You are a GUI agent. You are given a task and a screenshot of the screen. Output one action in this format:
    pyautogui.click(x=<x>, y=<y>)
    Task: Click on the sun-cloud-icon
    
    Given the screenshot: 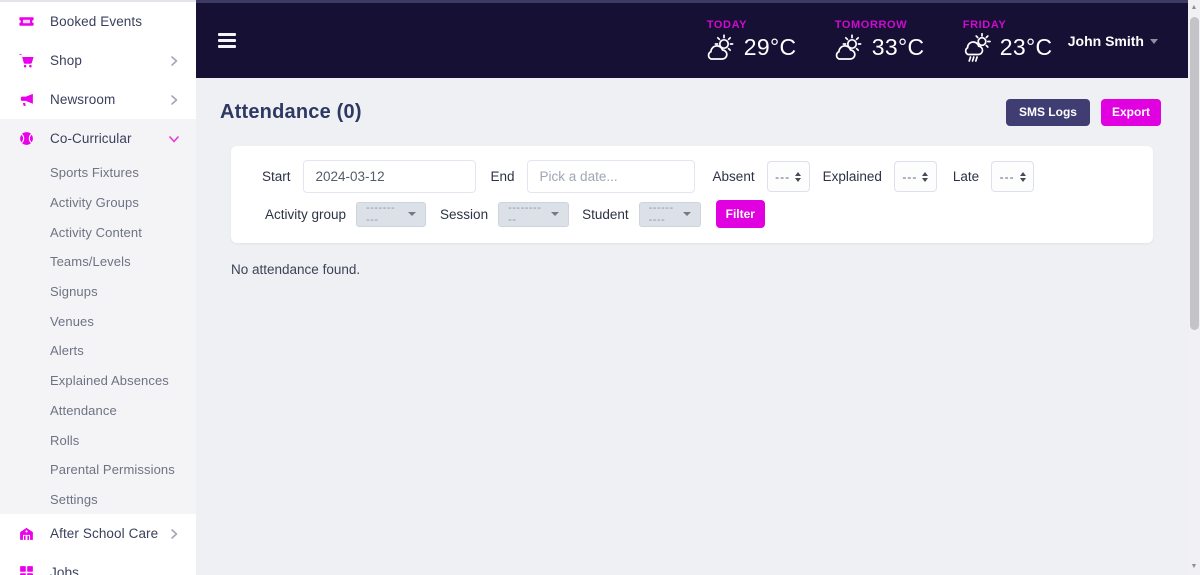 What is the action you would take?
    pyautogui.click(x=721, y=48)
    